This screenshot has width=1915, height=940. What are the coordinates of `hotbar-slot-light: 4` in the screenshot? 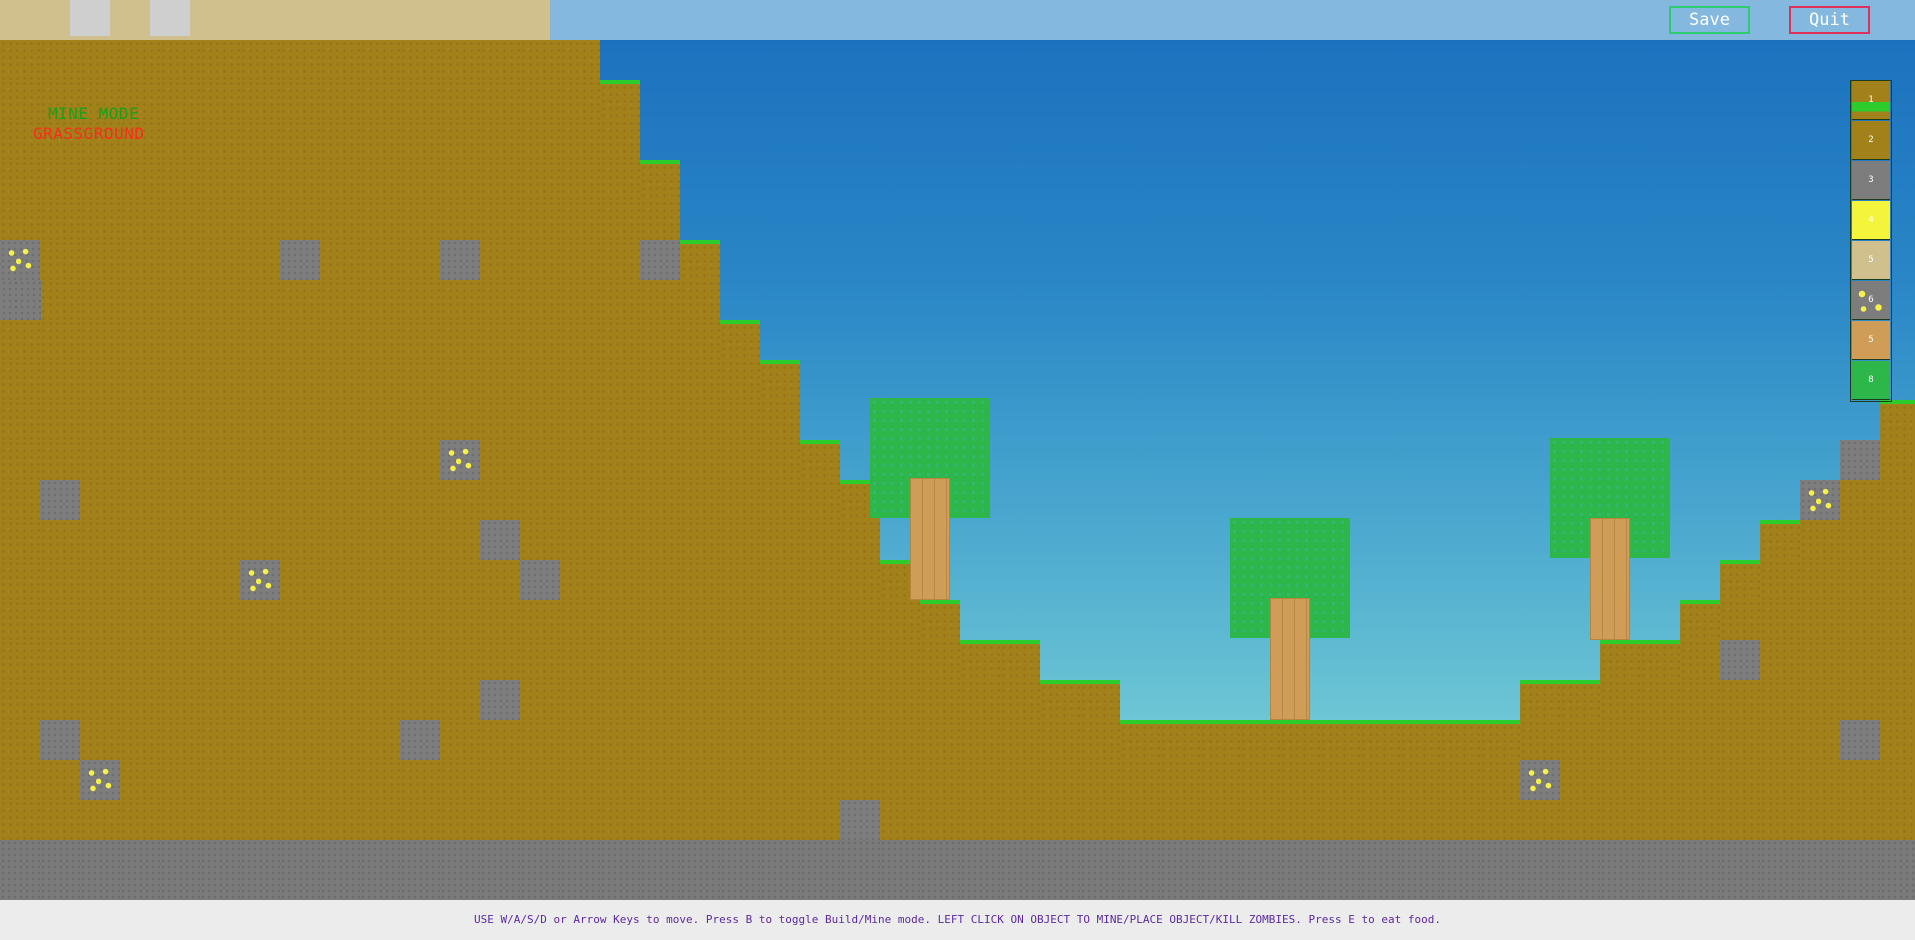 It's located at (1871, 220).